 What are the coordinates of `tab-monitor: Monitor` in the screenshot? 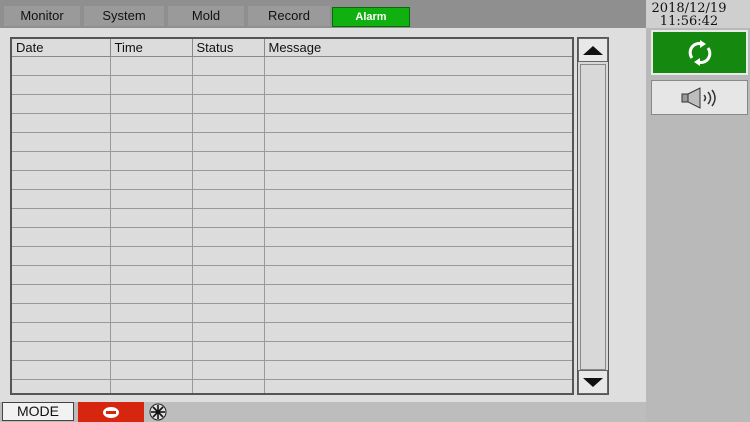 It's located at (42, 16).